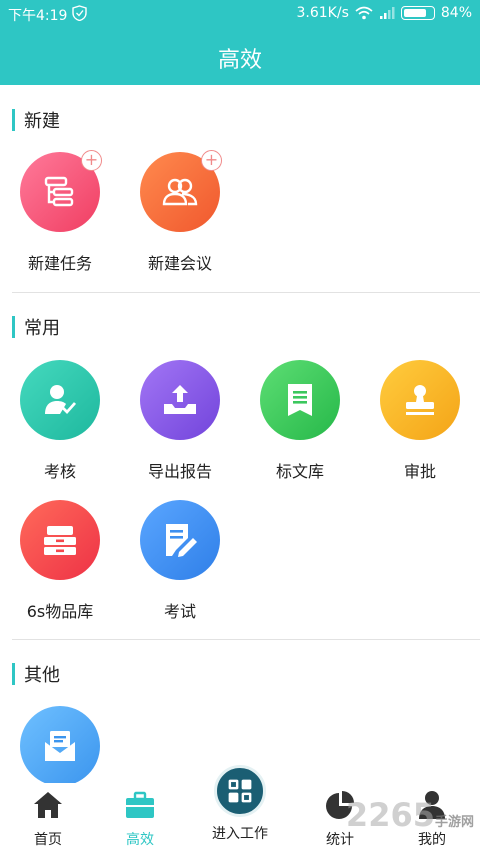 The width and height of the screenshot is (480, 853). I want to click on stamp-icon, so click(420, 400).